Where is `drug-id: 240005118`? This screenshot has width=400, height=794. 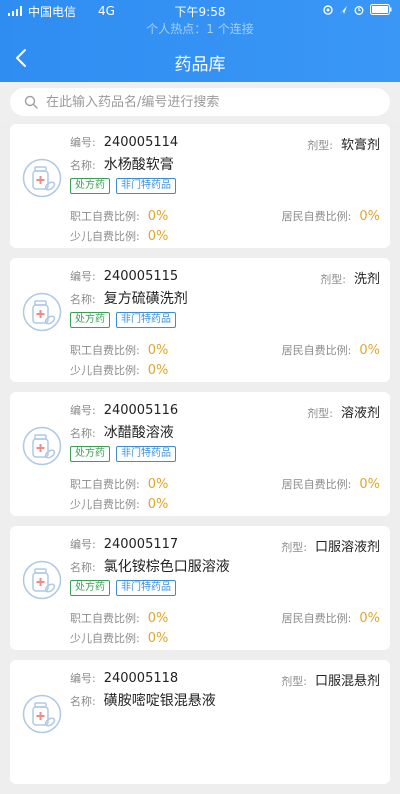 drug-id: 240005118 is located at coordinates (141, 678).